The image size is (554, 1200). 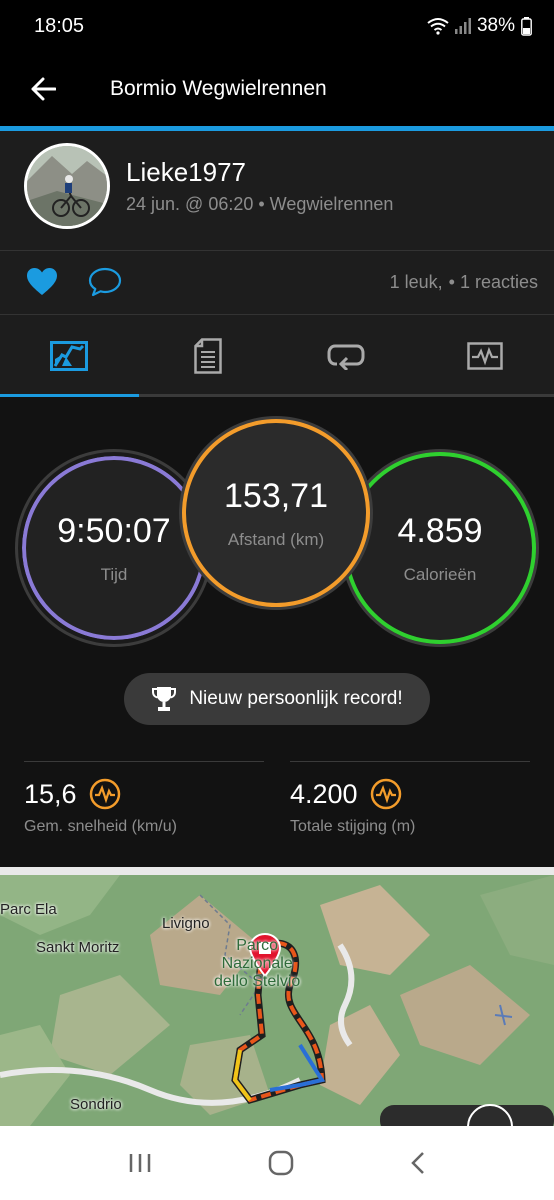 What do you see at coordinates (324, 793) in the screenshot?
I see `total-climb-value: 4.200` at bounding box center [324, 793].